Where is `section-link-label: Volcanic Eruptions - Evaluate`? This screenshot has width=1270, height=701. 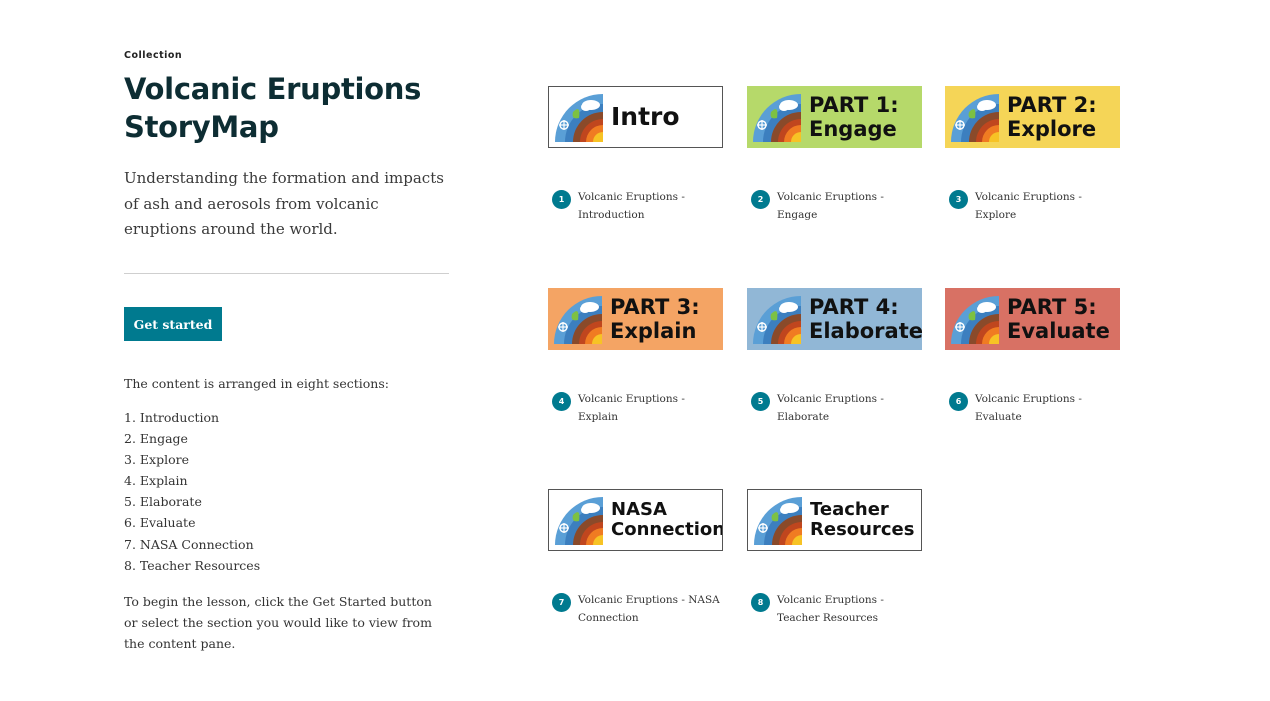 section-link-label: Volcanic Eruptions - Evaluate is located at coordinates (1028, 408).